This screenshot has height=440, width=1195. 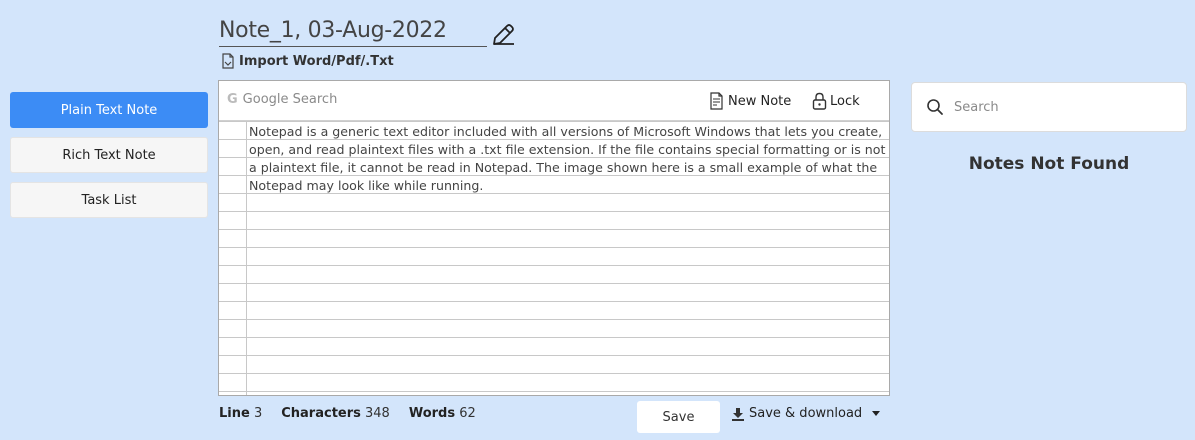 What do you see at coordinates (316, 61) in the screenshot?
I see `import-label: Import Word/Pdf/.Txt` at bounding box center [316, 61].